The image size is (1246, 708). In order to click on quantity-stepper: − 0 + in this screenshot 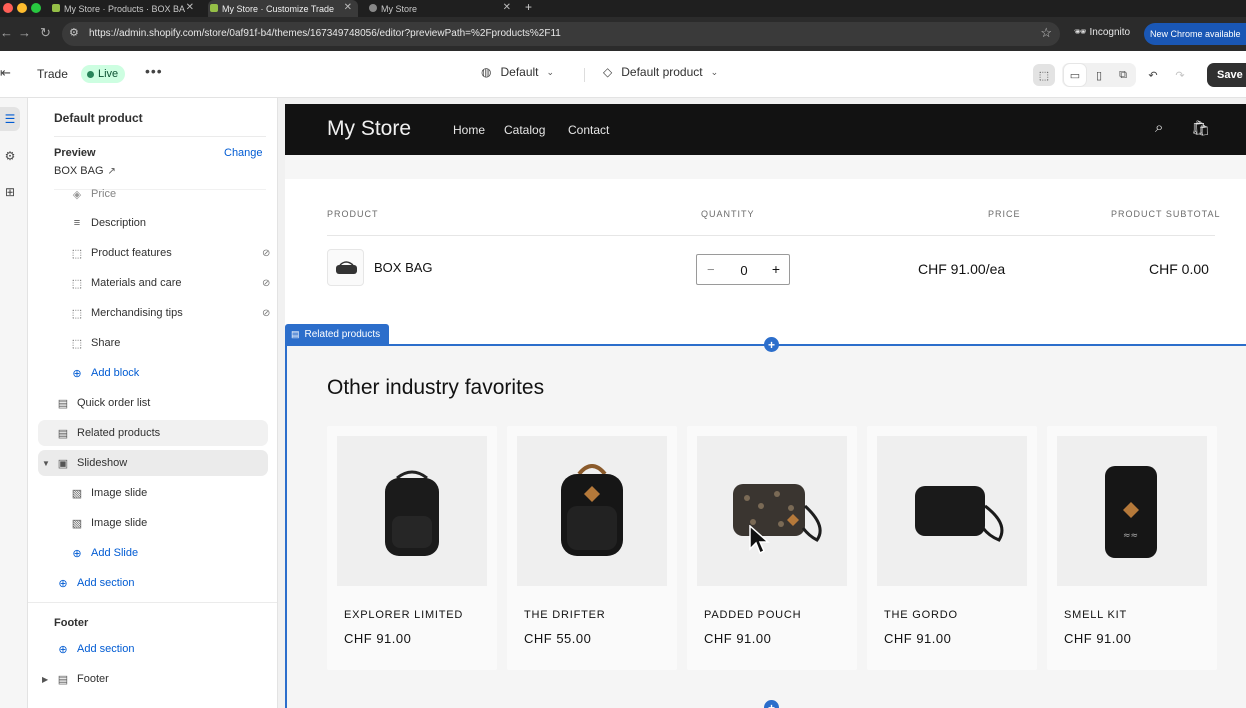, I will do `click(743, 269)`.